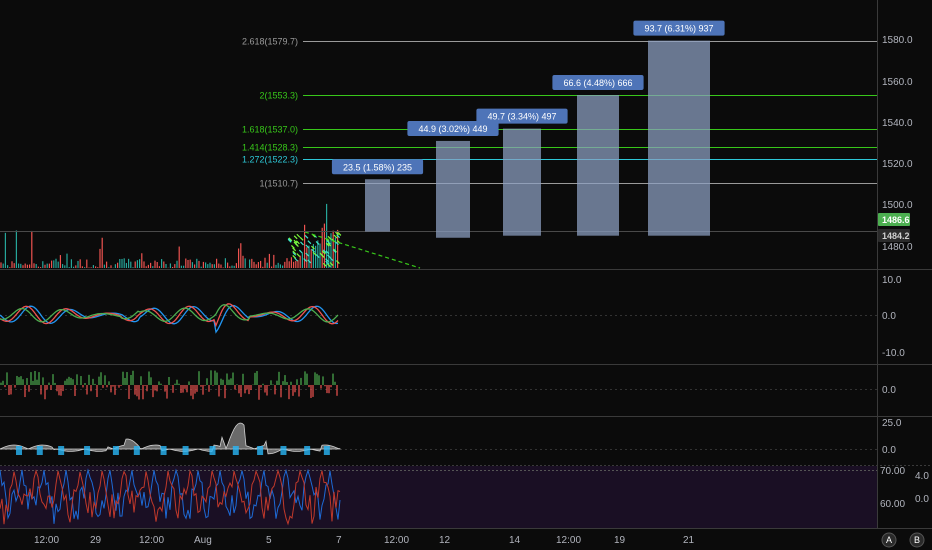 The height and width of the screenshot is (550, 932). I want to click on stochastic-tick: 60.00, so click(892, 504).